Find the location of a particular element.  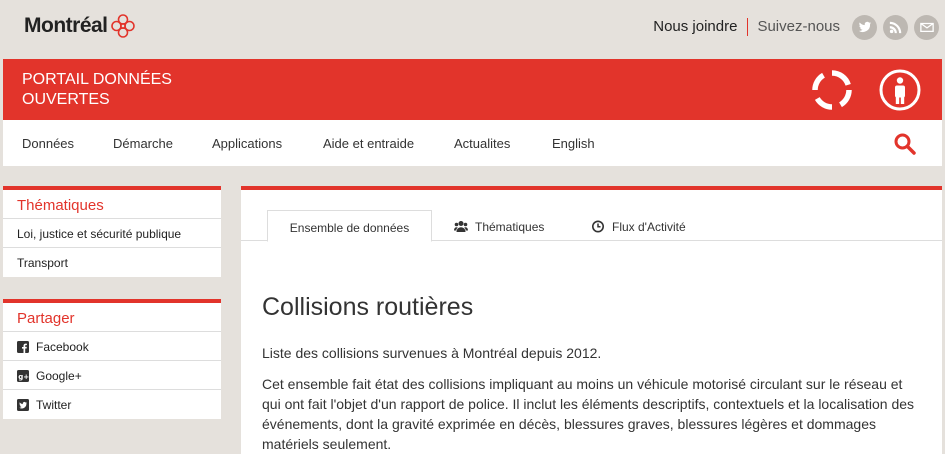

nav-item-demarche: Démarche is located at coordinates (143, 143).